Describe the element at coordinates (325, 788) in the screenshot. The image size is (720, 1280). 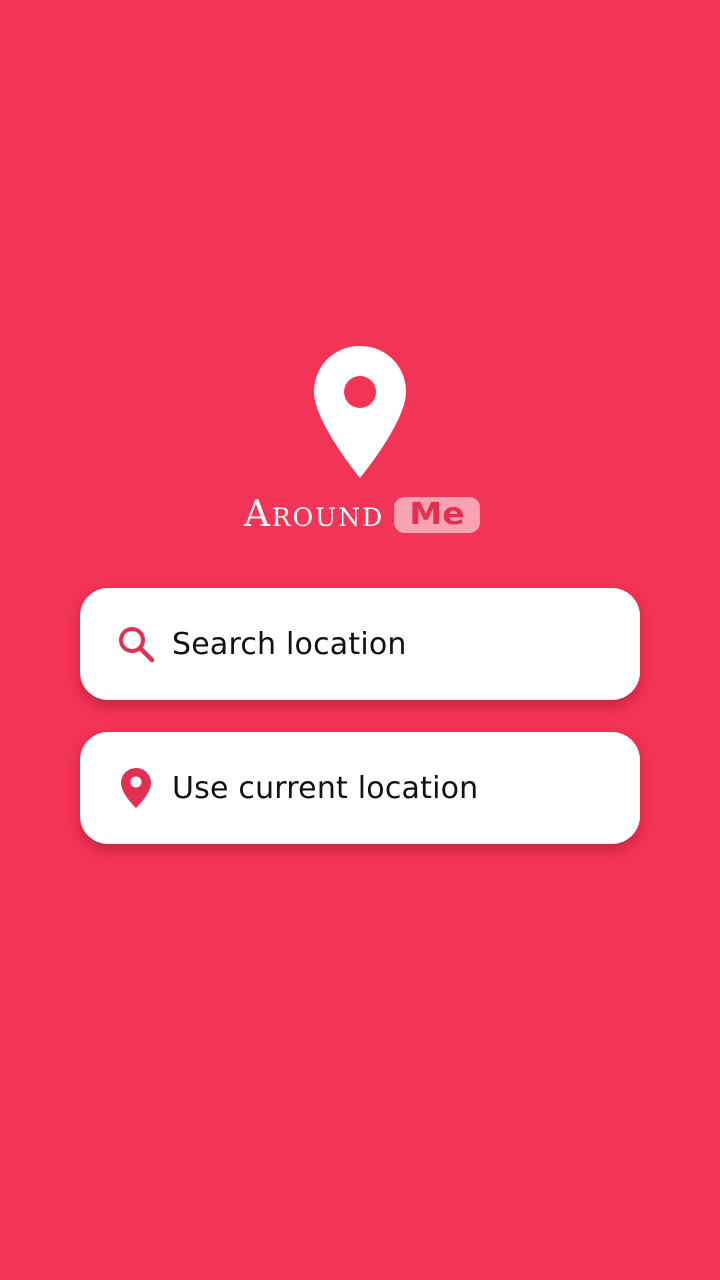
I see `use-current-location-label: Use current location` at that location.